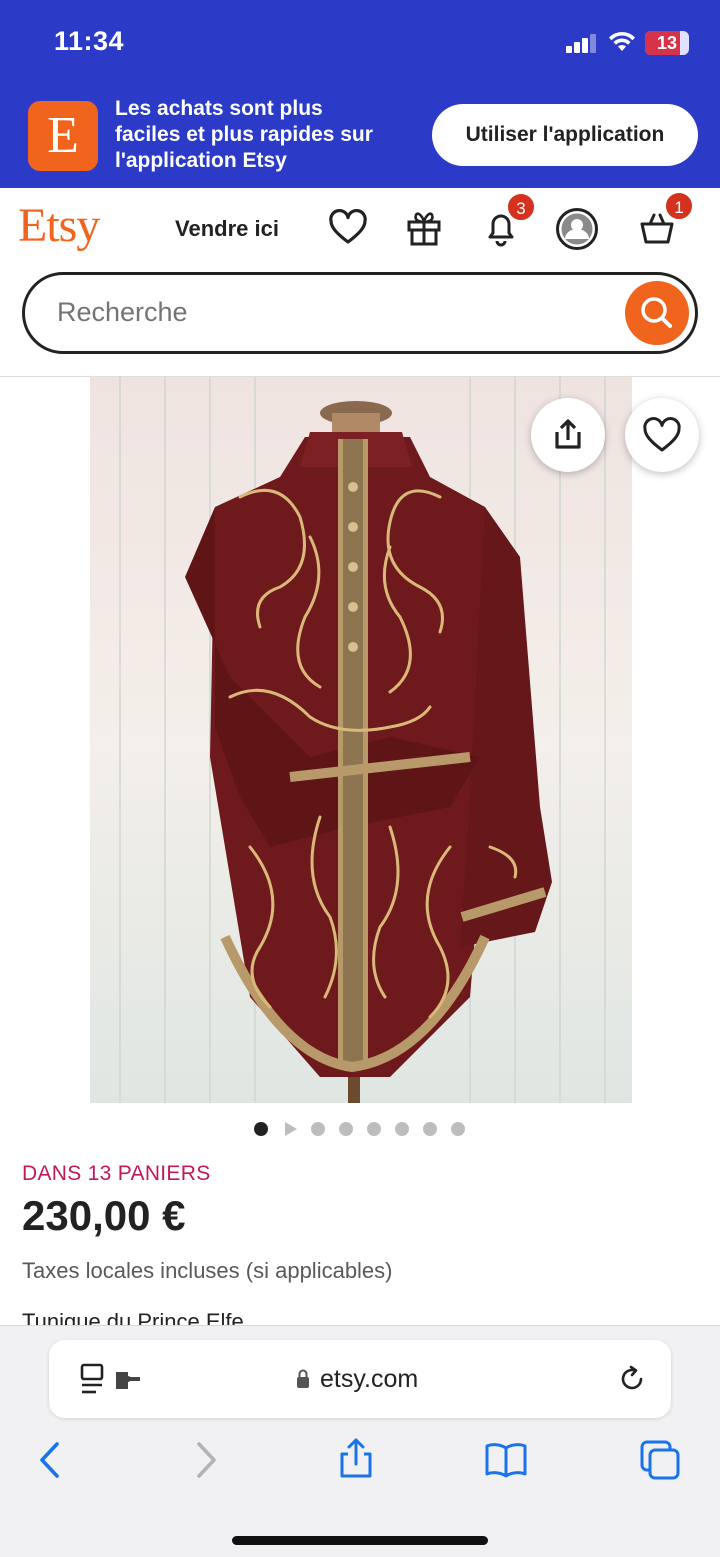  I want to click on address-bar: etsy.com, so click(360, 1379).